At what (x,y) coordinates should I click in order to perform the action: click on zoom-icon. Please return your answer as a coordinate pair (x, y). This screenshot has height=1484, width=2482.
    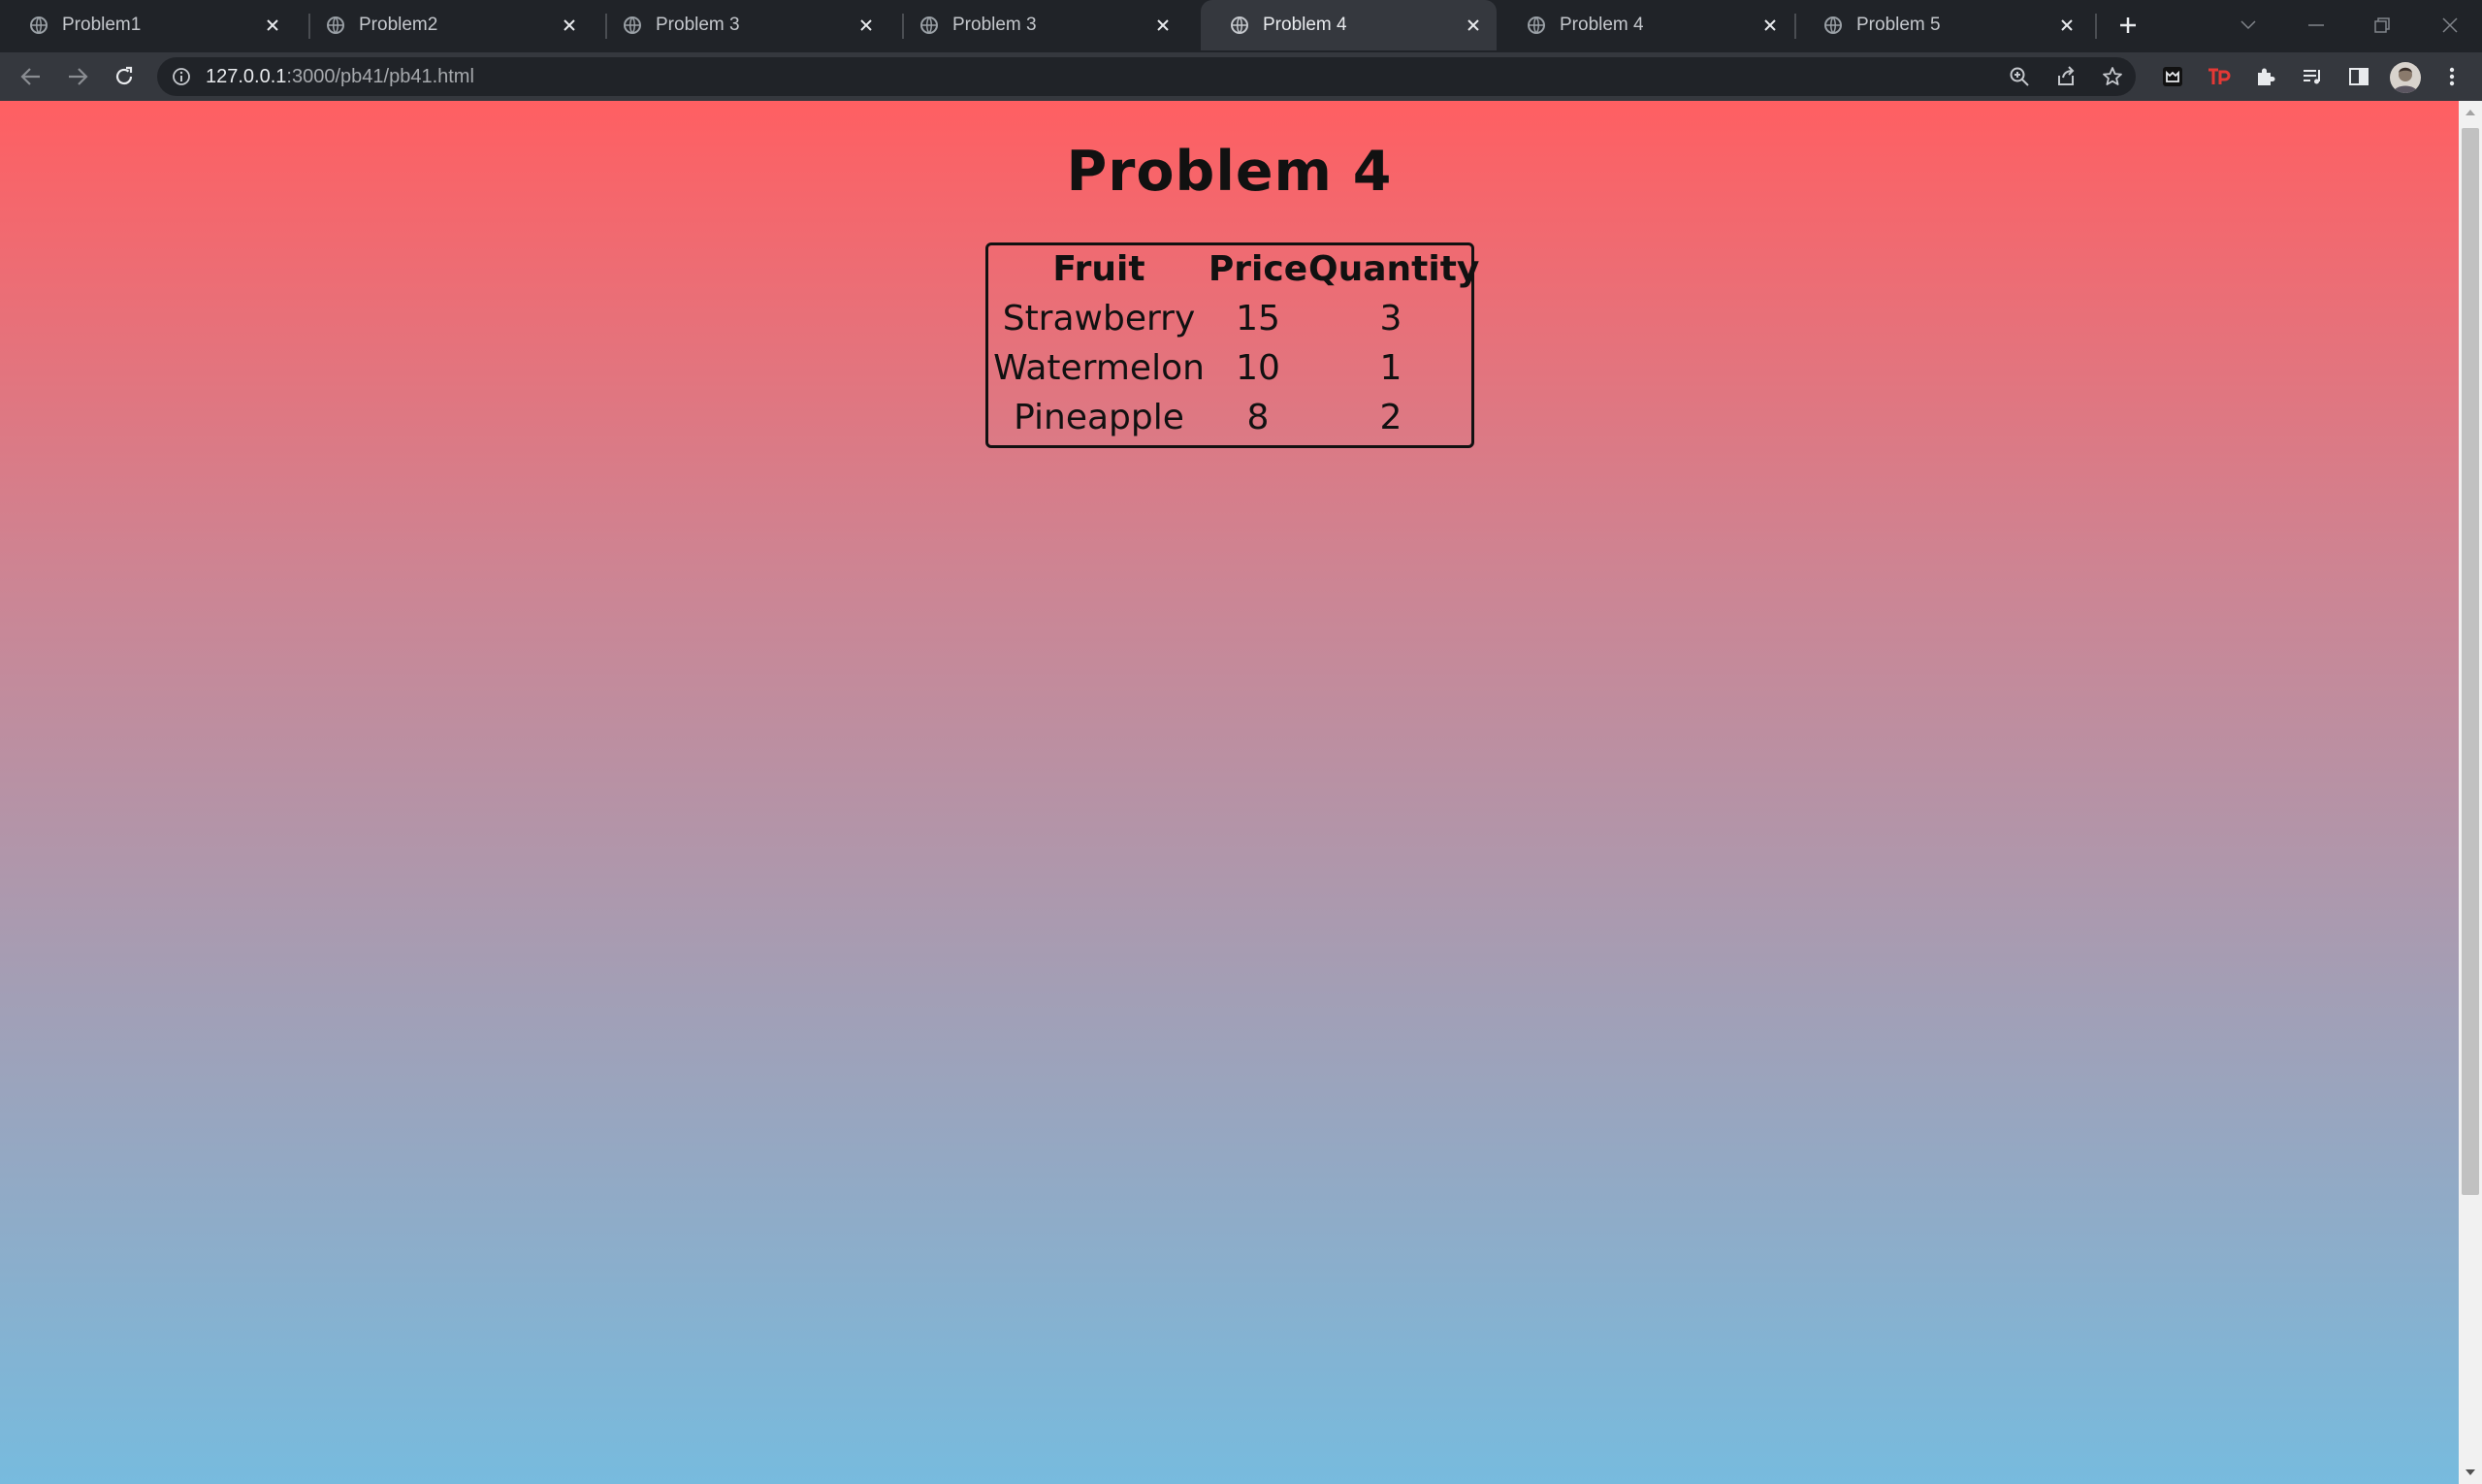
    Looking at the image, I should click on (2019, 77).